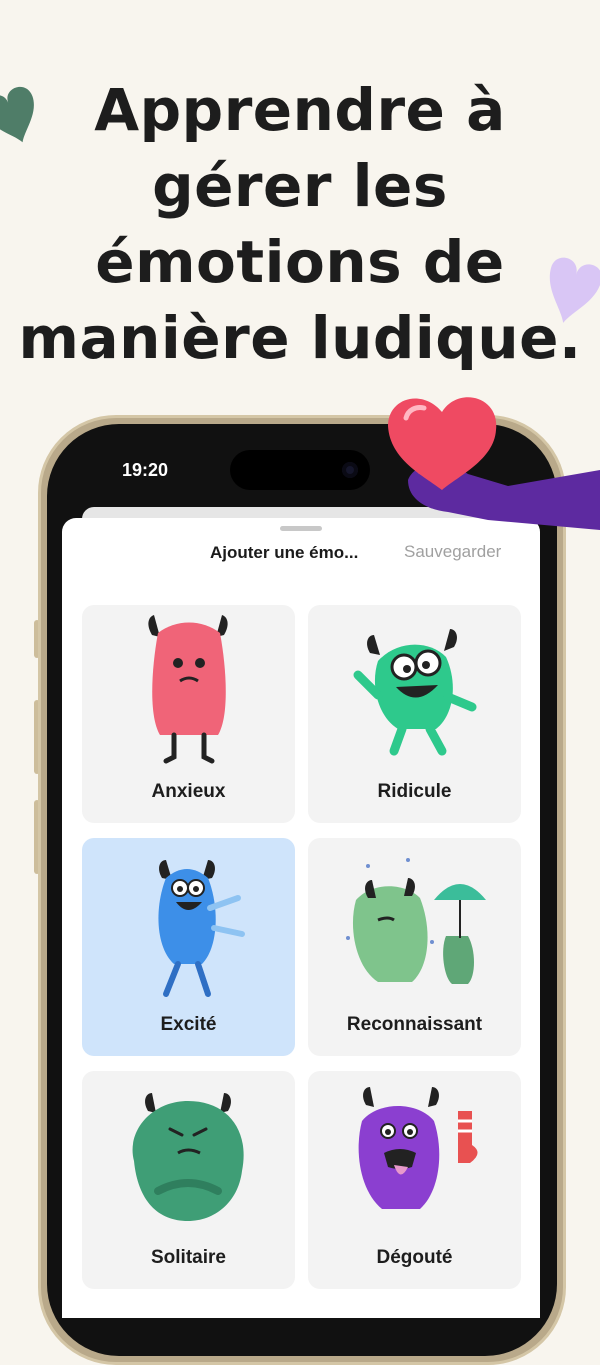 The height and width of the screenshot is (1365, 600). What do you see at coordinates (188, 791) in the screenshot?
I see `emotion-label: Anxieux` at bounding box center [188, 791].